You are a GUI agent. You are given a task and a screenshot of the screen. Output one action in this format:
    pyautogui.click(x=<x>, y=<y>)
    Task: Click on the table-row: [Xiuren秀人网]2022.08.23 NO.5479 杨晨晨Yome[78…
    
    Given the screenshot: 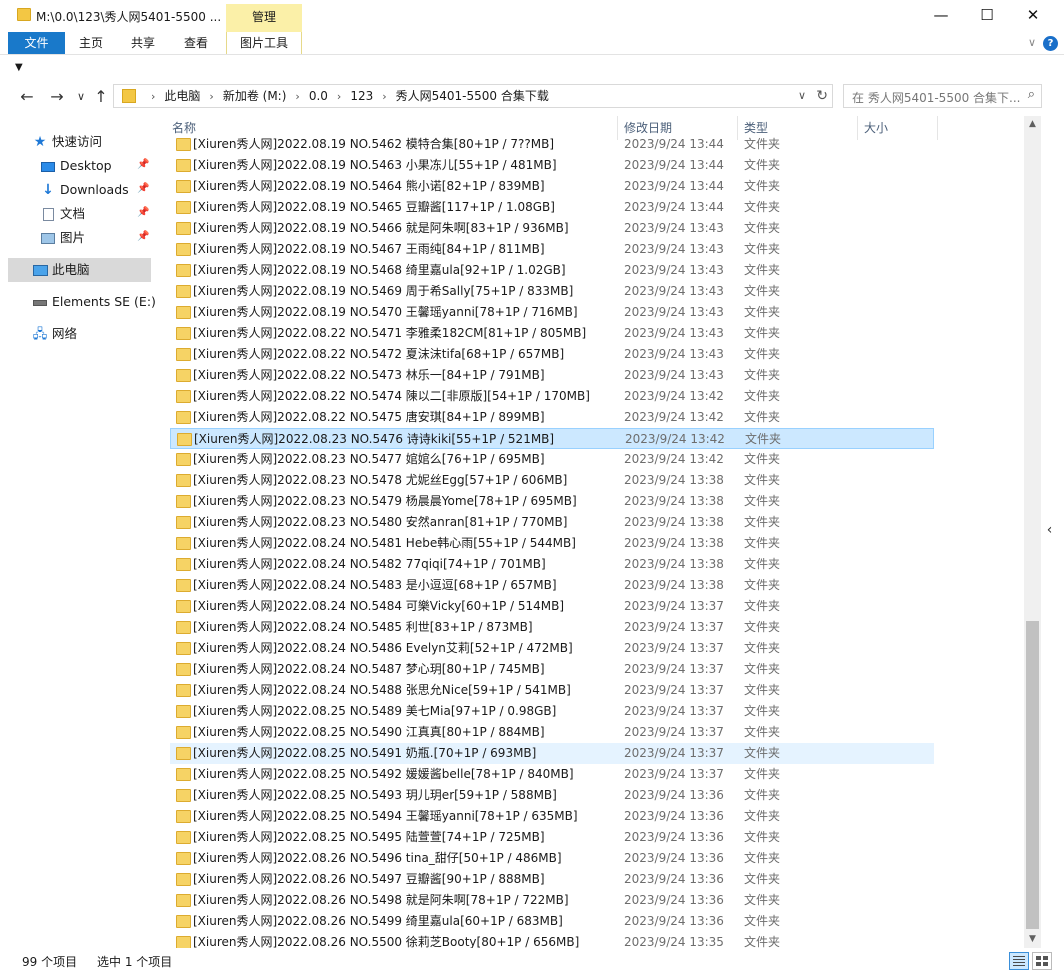 What is the action you would take?
    pyautogui.click(x=552, y=501)
    